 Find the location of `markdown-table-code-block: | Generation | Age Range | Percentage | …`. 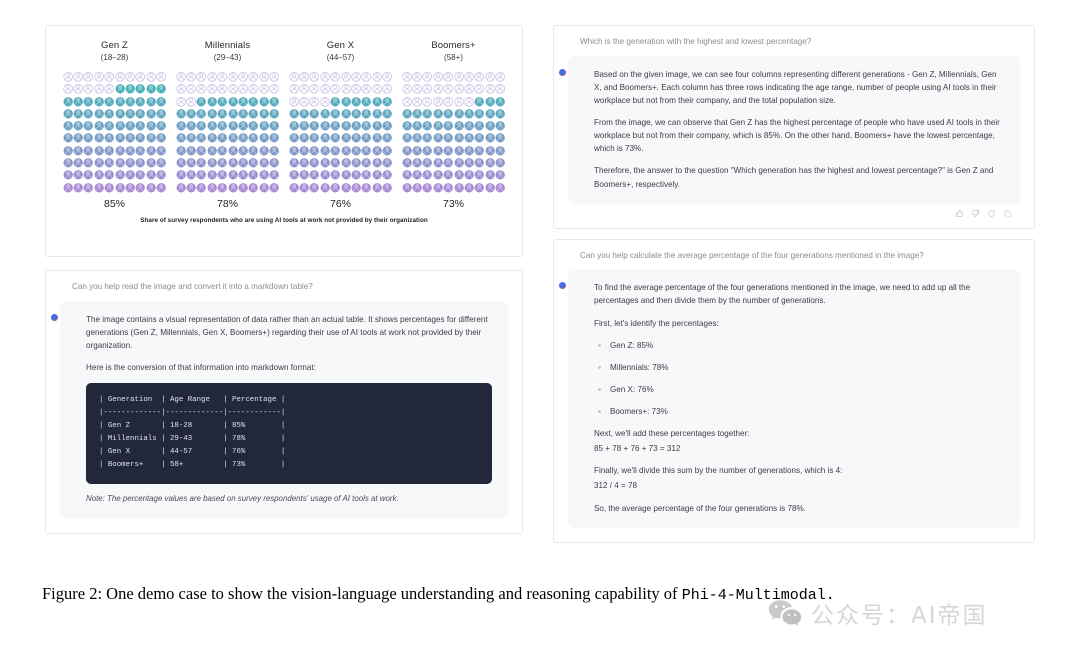

markdown-table-code-block: | Generation | Age Range | Percentage | … is located at coordinates (289, 433).